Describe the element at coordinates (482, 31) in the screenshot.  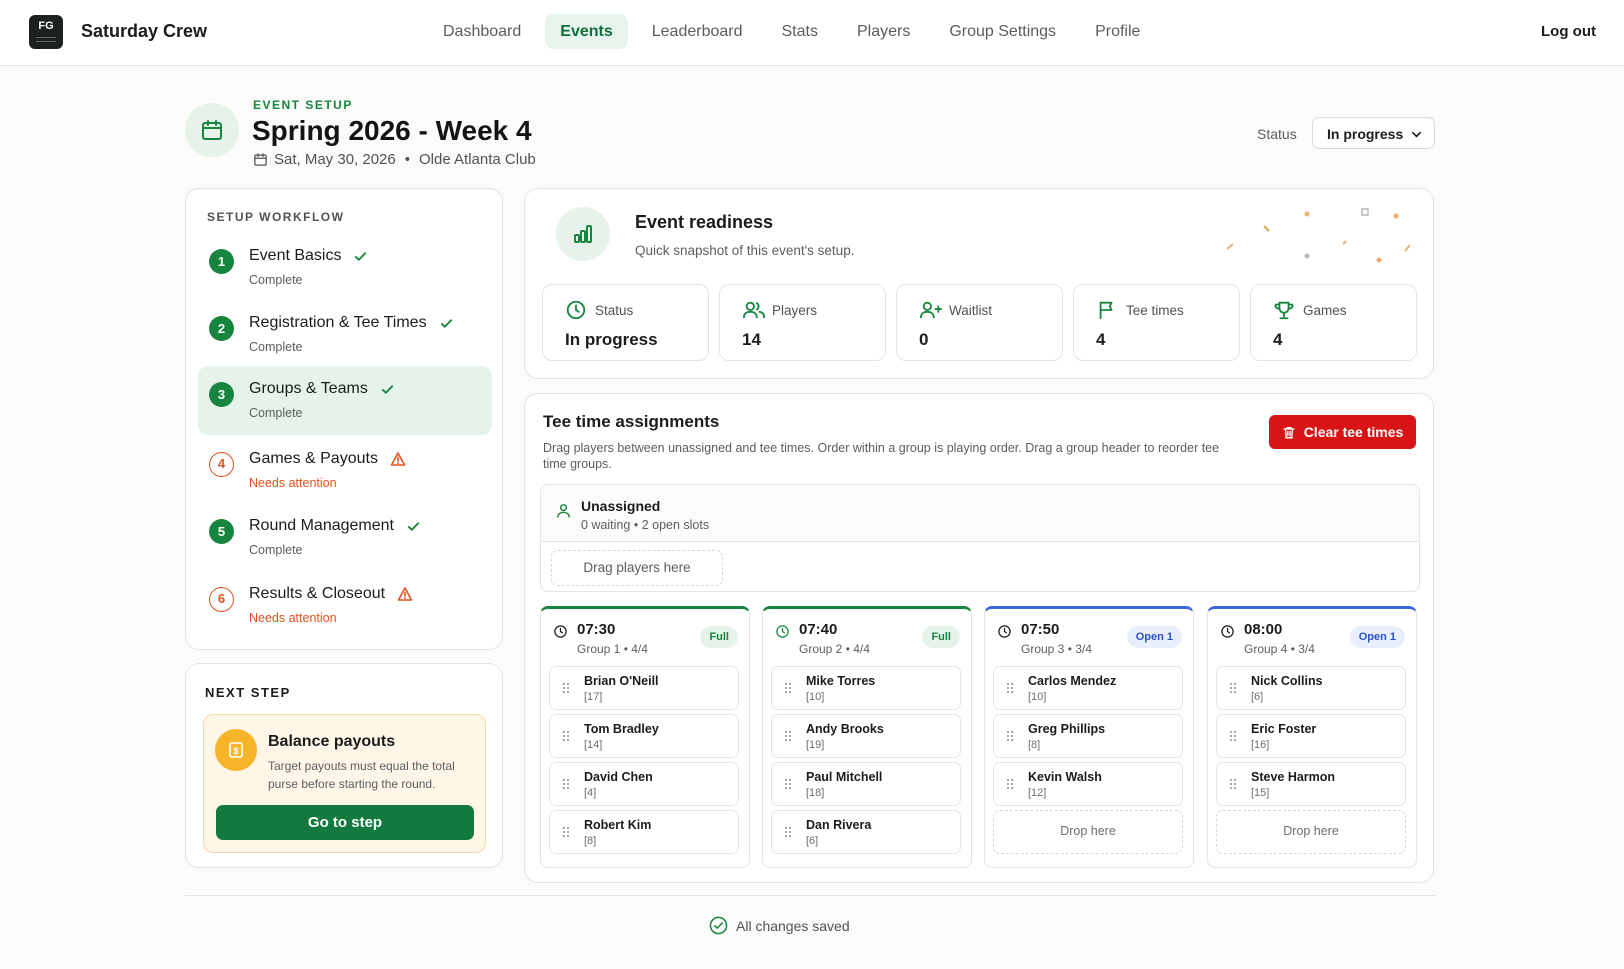
I see `nav-dashboard: Dashboard` at that location.